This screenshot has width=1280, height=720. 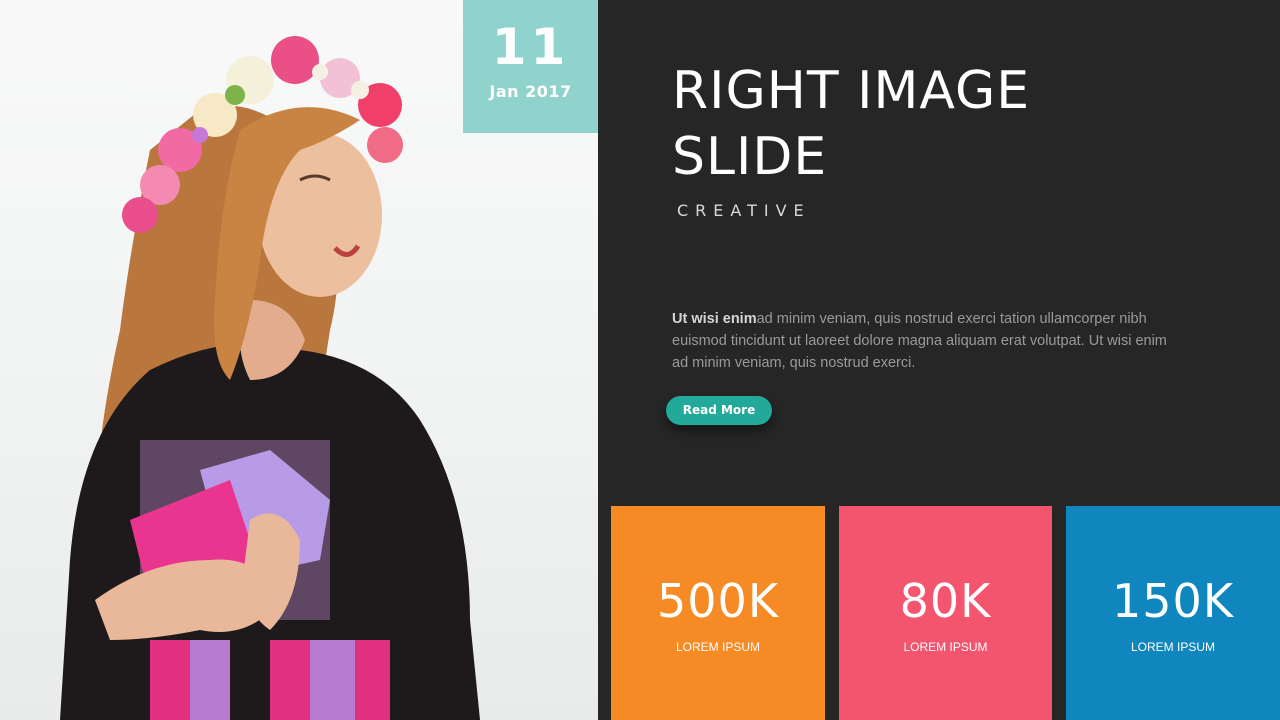 What do you see at coordinates (719, 410) in the screenshot?
I see `read-more-button: Read More` at bounding box center [719, 410].